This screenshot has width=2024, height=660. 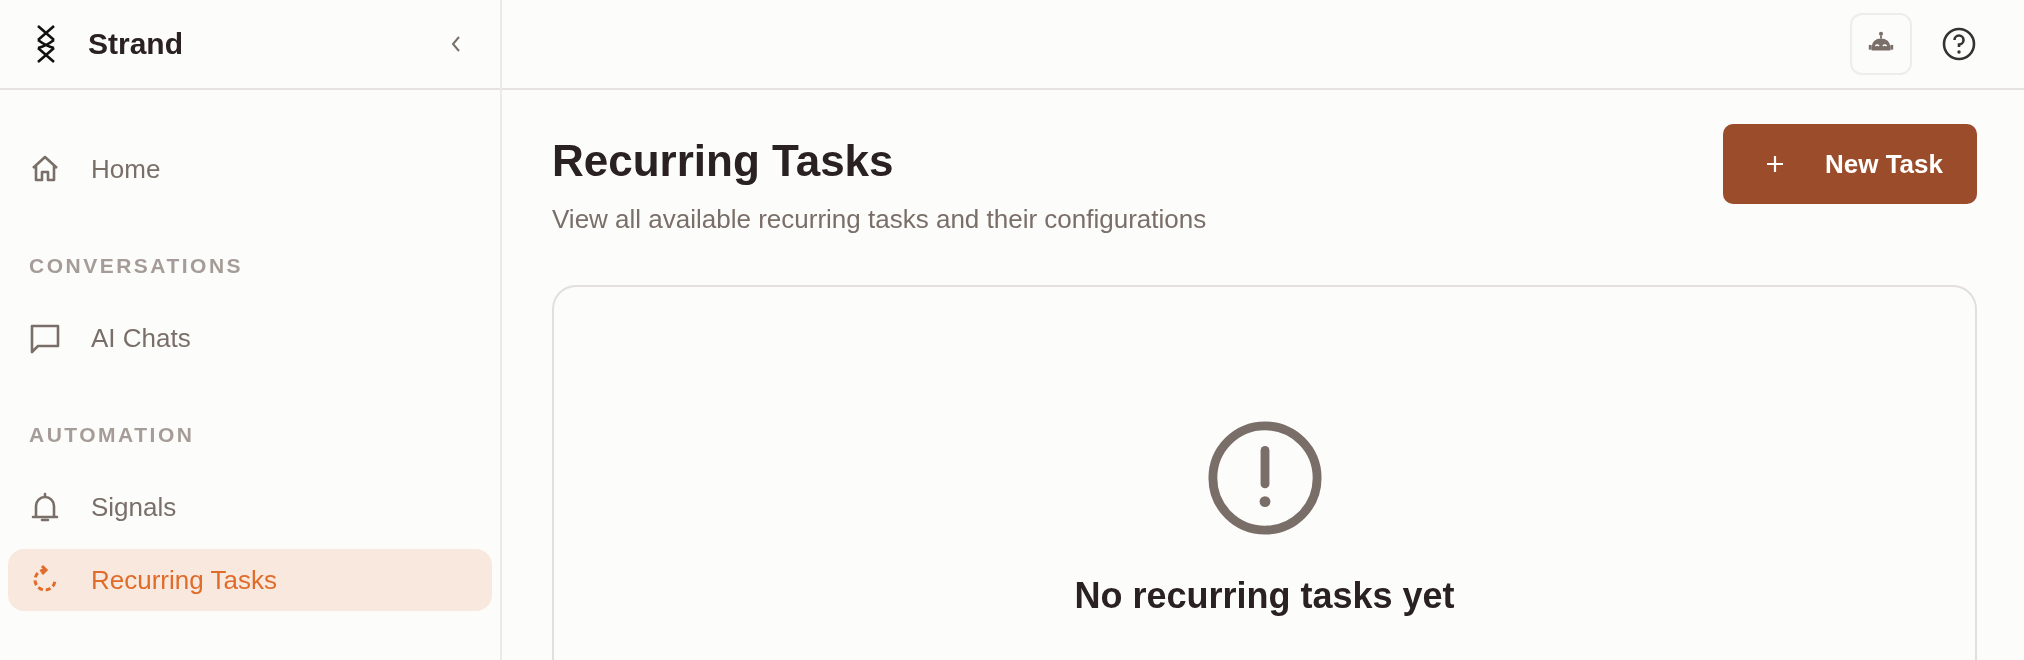 I want to click on ai-assistant-button, so click(x=1881, y=44).